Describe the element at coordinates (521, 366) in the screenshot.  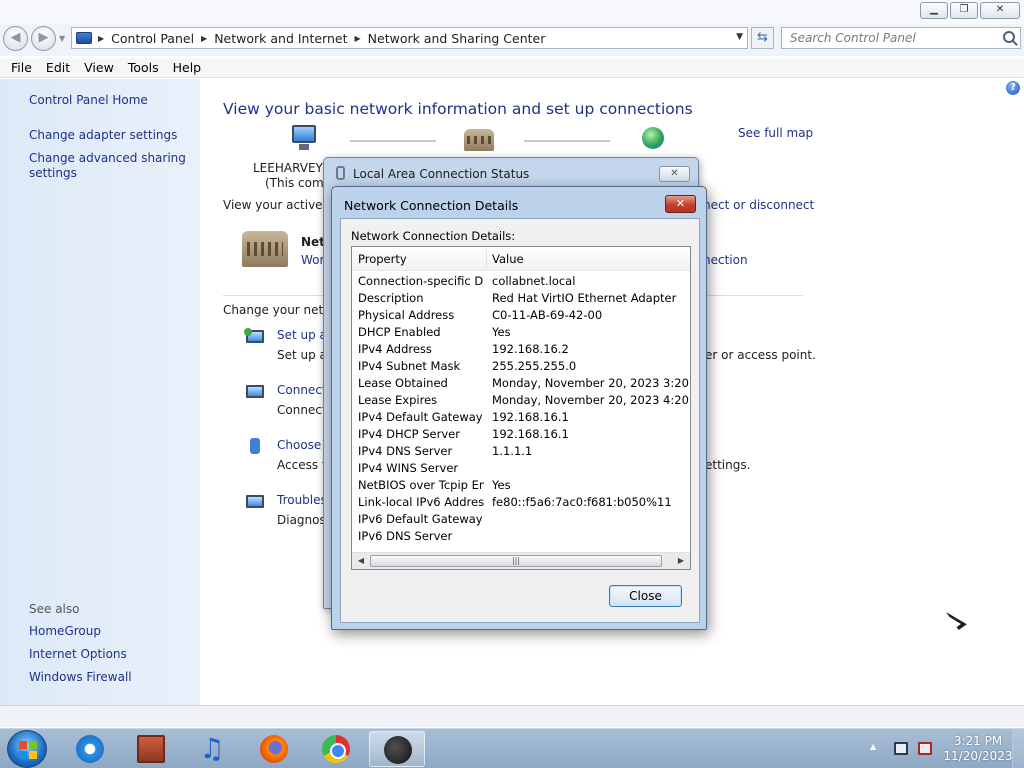
I see `table-row: IPv4 Subnet Mask 255.255.255.0` at that location.